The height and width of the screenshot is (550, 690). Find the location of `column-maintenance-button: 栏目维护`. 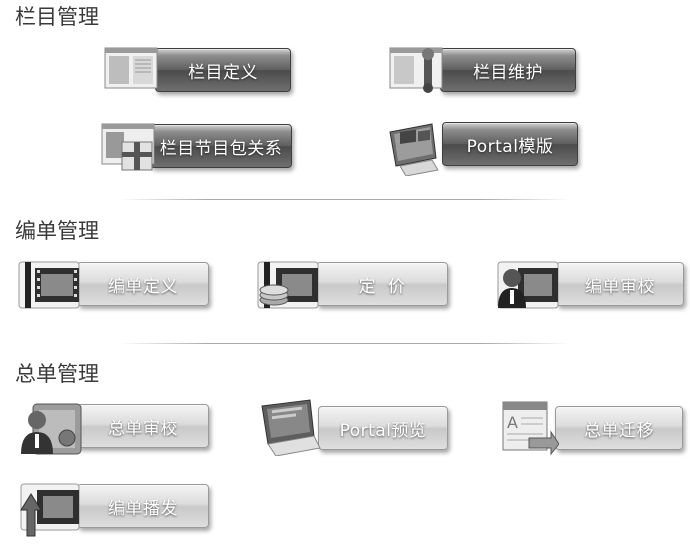

column-maintenance-button: 栏目维护 is located at coordinates (508, 70).